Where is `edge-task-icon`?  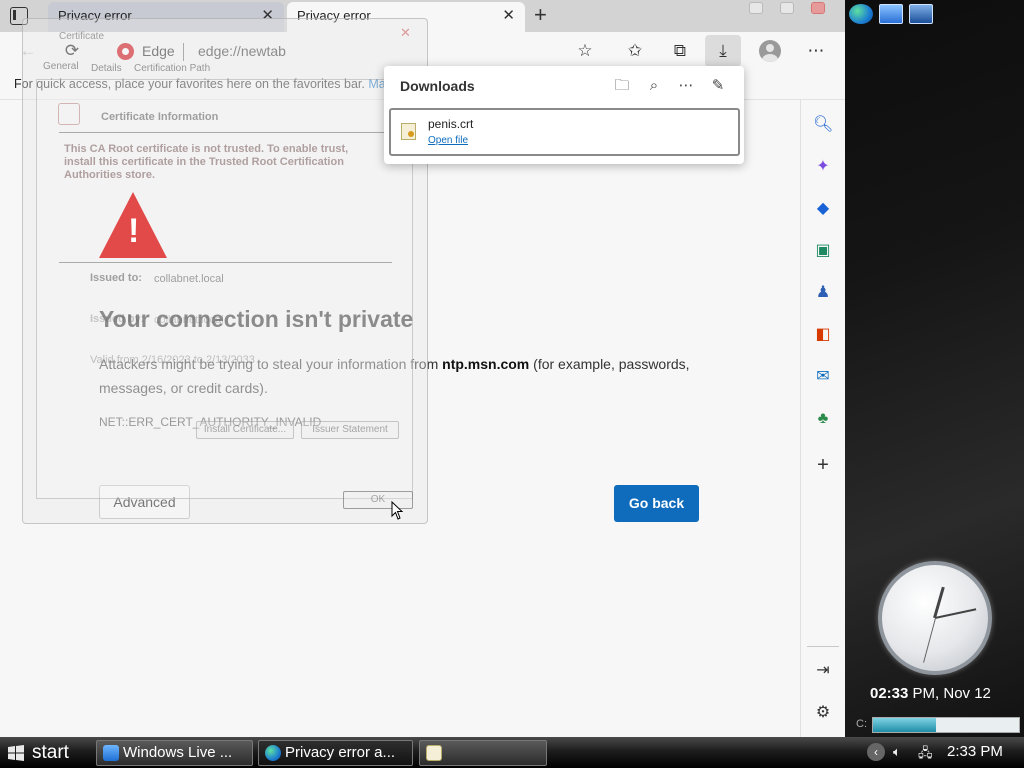
edge-task-icon is located at coordinates (273, 753).